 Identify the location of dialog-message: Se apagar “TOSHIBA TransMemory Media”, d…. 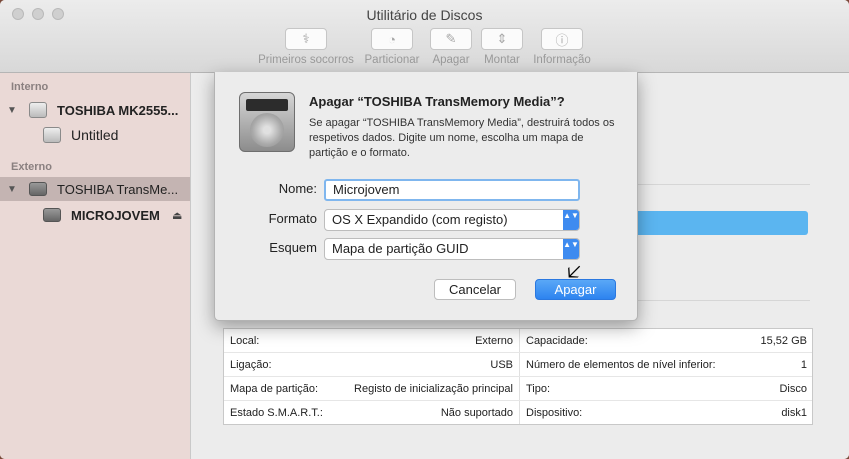
(462, 138).